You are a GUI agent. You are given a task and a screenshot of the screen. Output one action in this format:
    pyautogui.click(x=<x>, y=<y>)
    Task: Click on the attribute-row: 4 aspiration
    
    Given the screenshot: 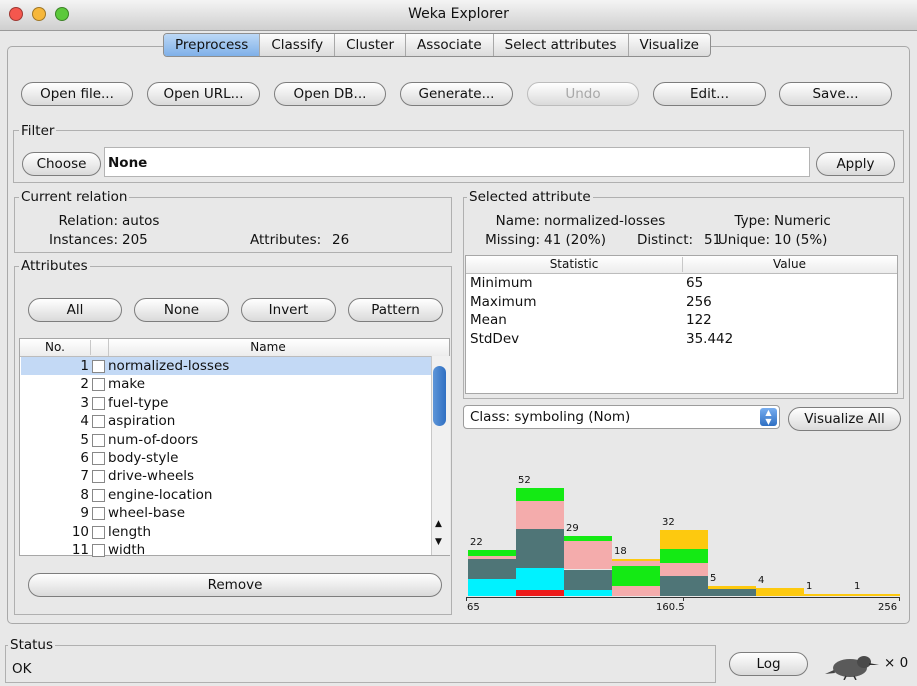 What is the action you would take?
    pyautogui.click(x=226, y=421)
    